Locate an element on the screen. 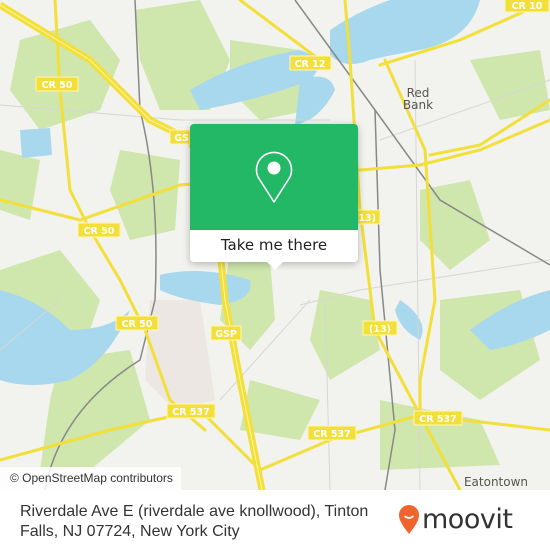 Image resolution: width=550 pixels, height=550 pixels. road-shield-13: (13) is located at coordinates (380, 328).